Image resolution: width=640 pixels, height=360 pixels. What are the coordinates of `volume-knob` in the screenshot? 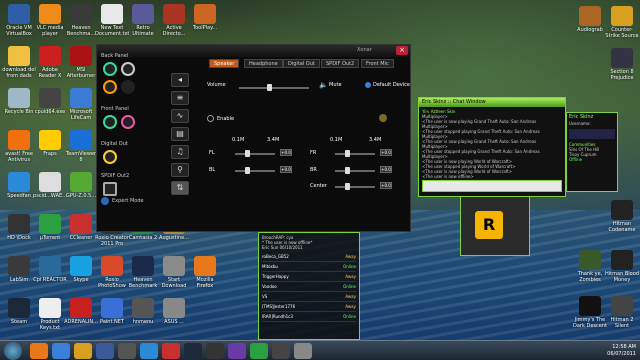 It's located at (269, 87).